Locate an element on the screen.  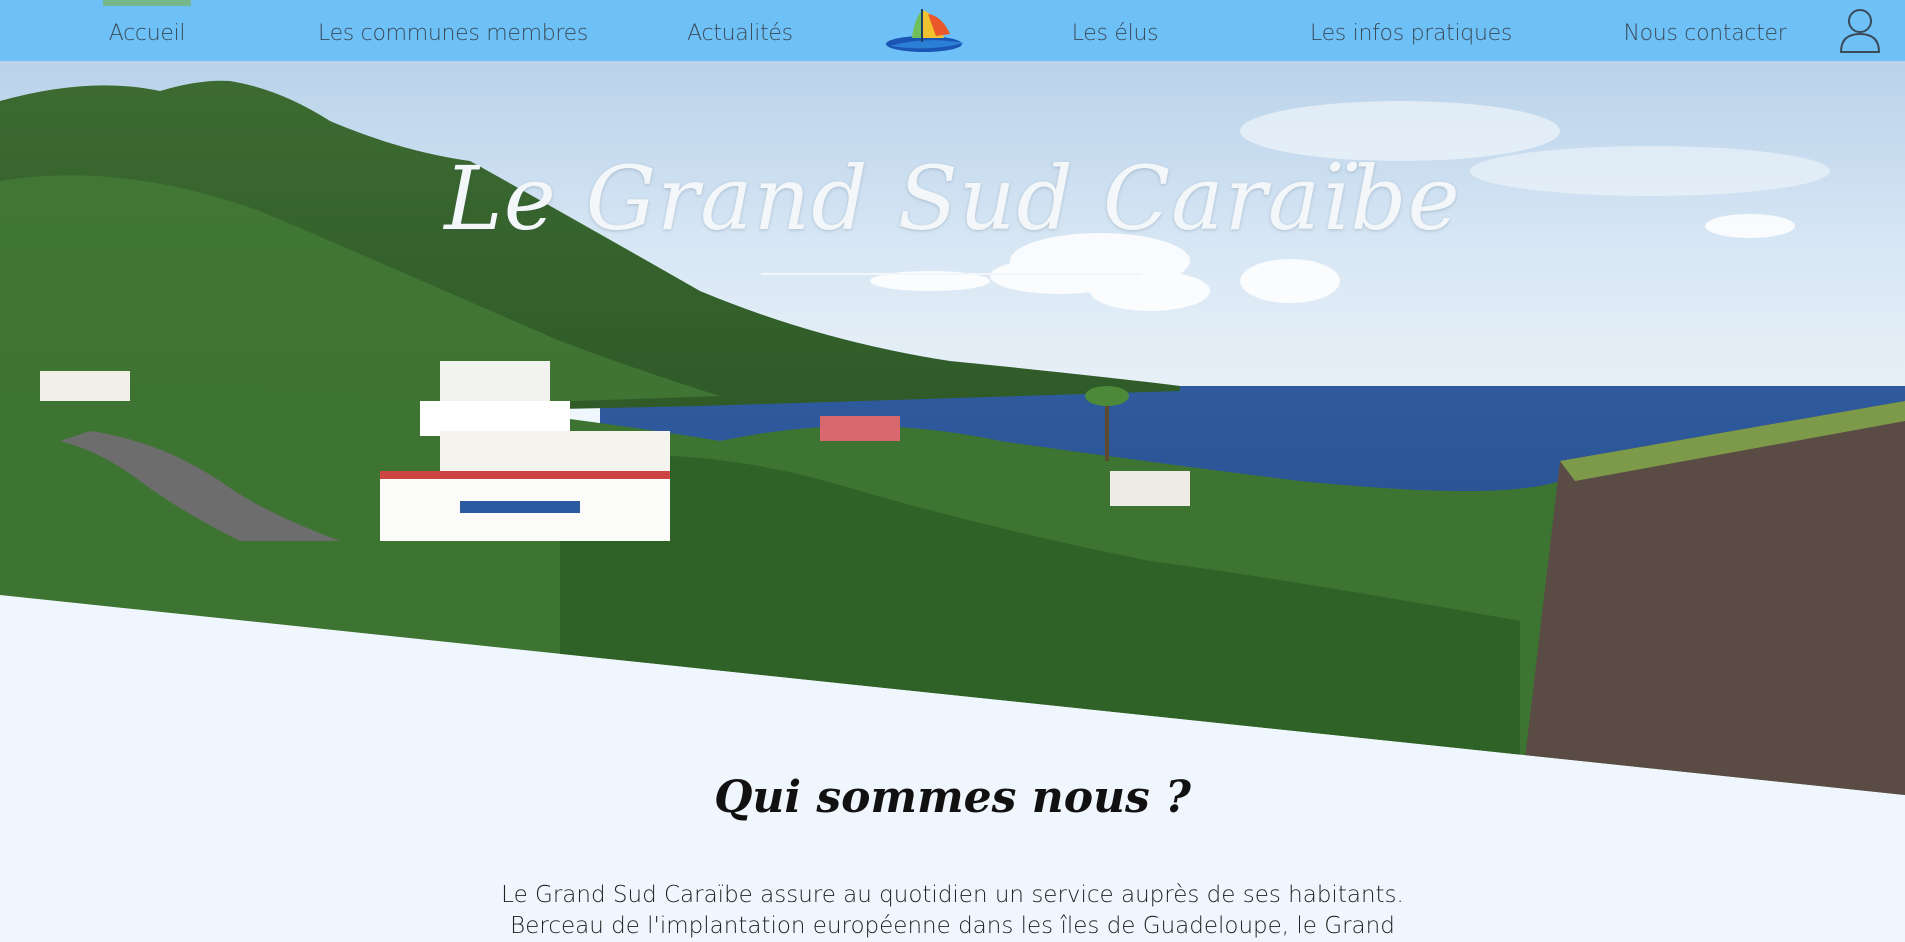
user-icon is located at coordinates (1860, 30).